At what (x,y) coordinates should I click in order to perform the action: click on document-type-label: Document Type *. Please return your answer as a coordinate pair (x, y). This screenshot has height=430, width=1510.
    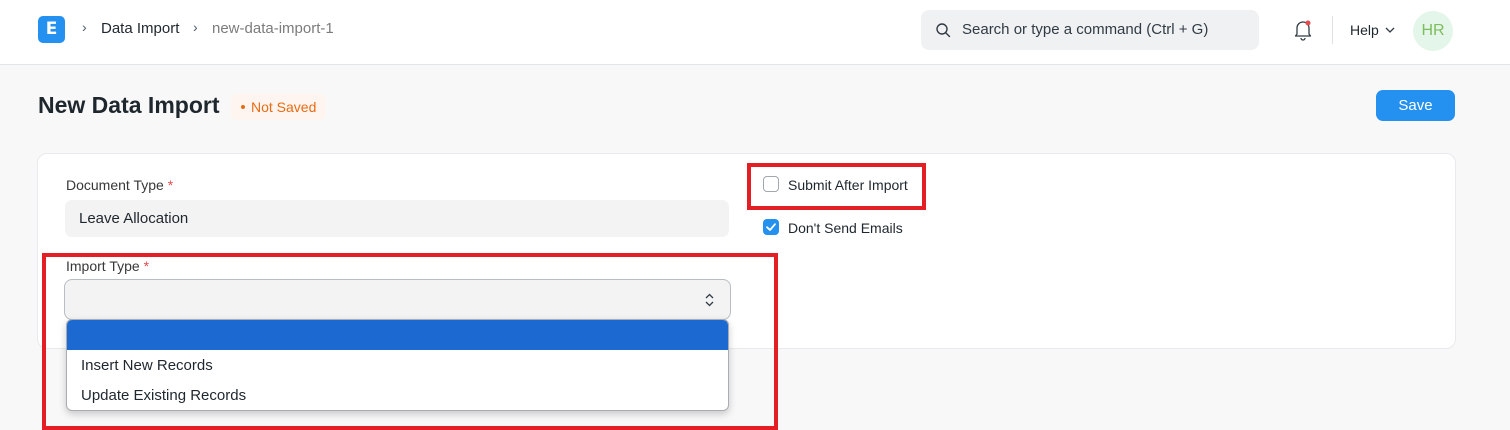
    Looking at the image, I should click on (119, 185).